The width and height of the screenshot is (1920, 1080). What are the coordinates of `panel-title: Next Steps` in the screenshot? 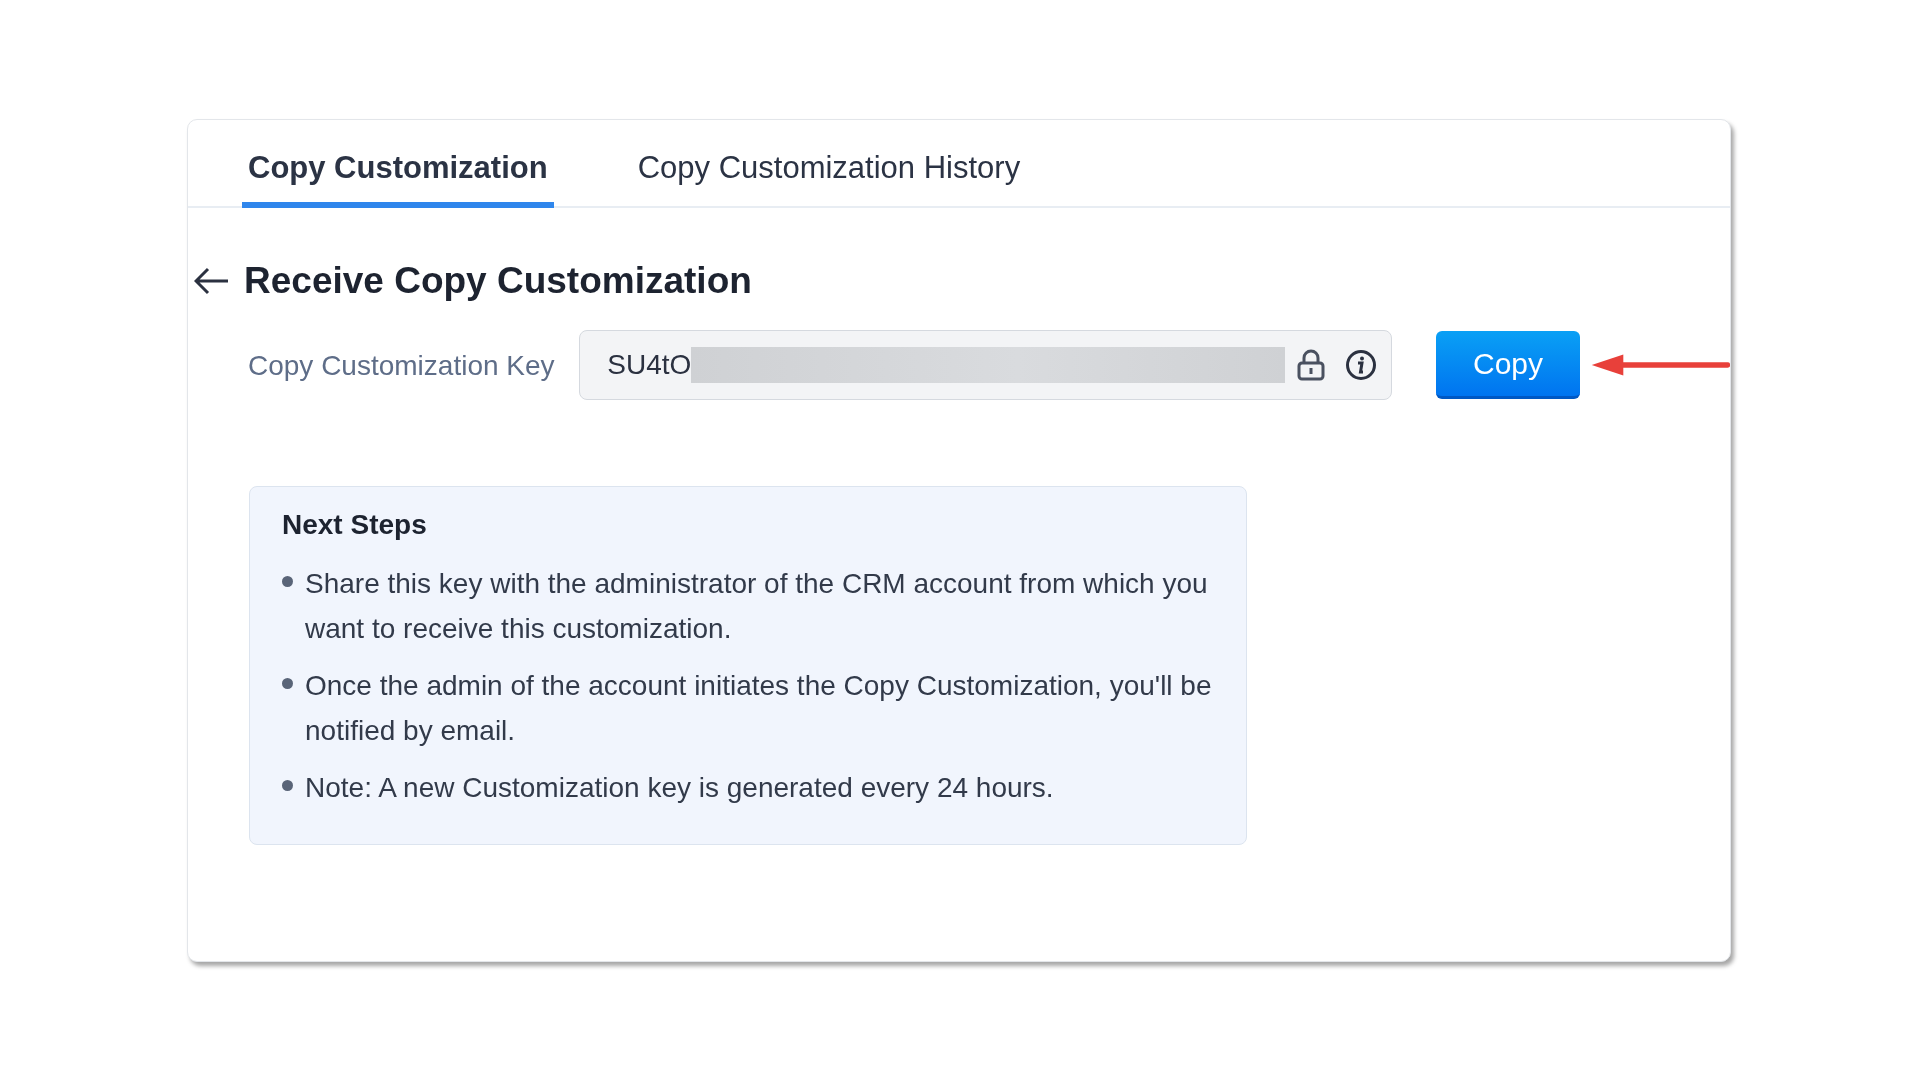 It's located at (355, 525).